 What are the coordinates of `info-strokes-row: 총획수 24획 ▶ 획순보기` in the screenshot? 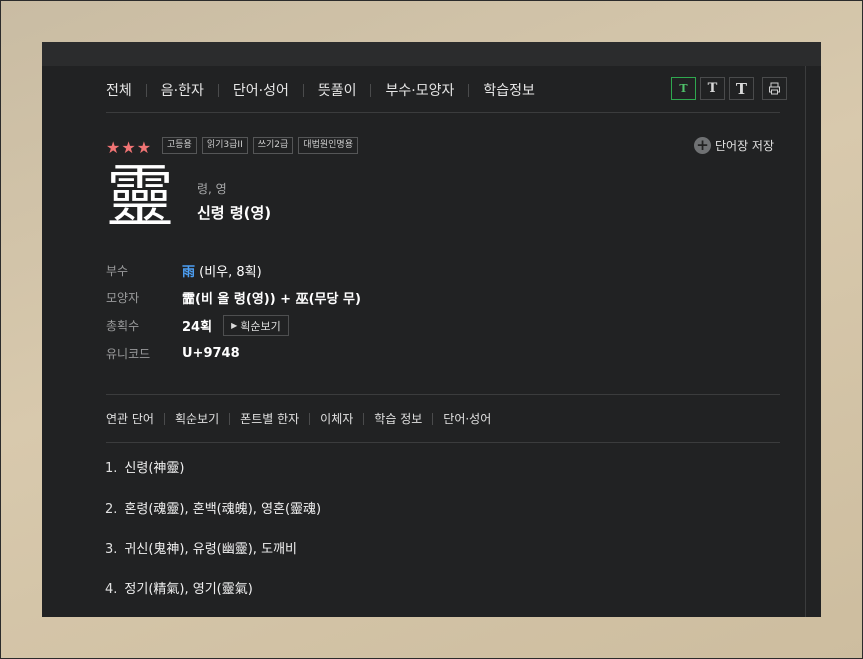 It's located at (197, 325).